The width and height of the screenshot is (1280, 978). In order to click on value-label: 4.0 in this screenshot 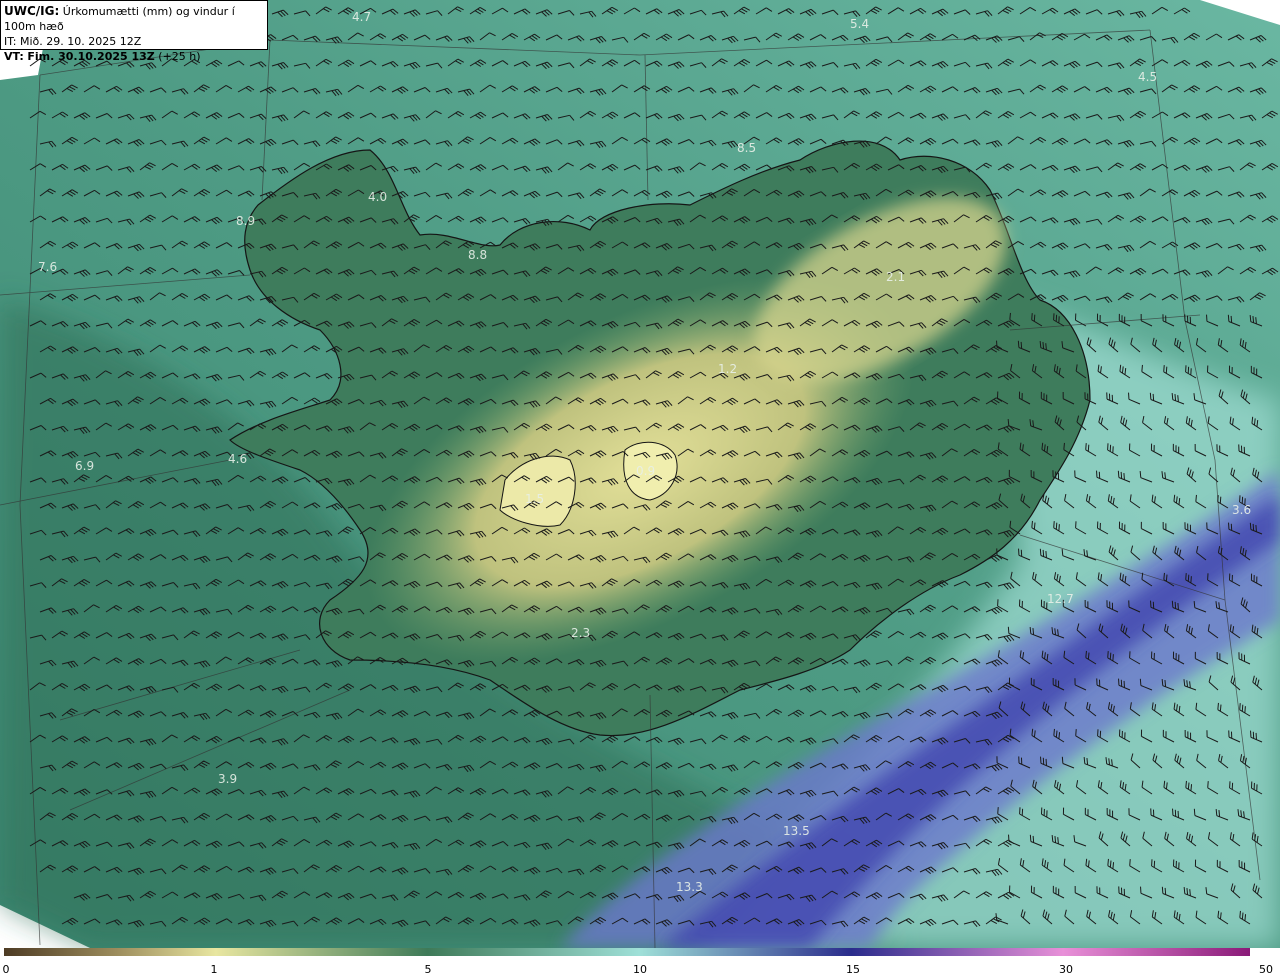, I will do `click(377, 197)`.